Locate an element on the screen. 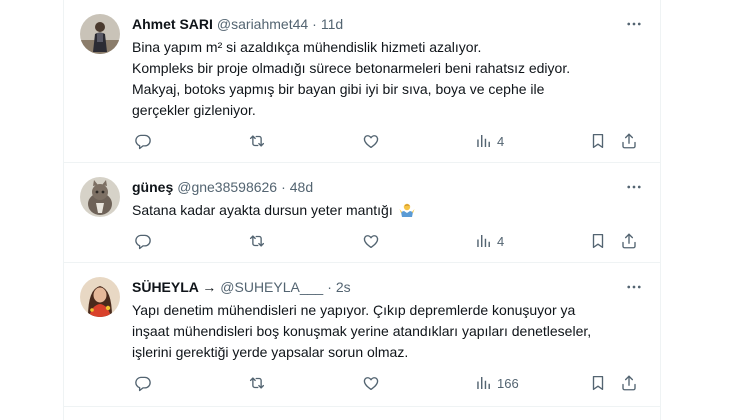  tweet-header: güneş @gne38598626 · 48d is located at coordinates (222, 187).